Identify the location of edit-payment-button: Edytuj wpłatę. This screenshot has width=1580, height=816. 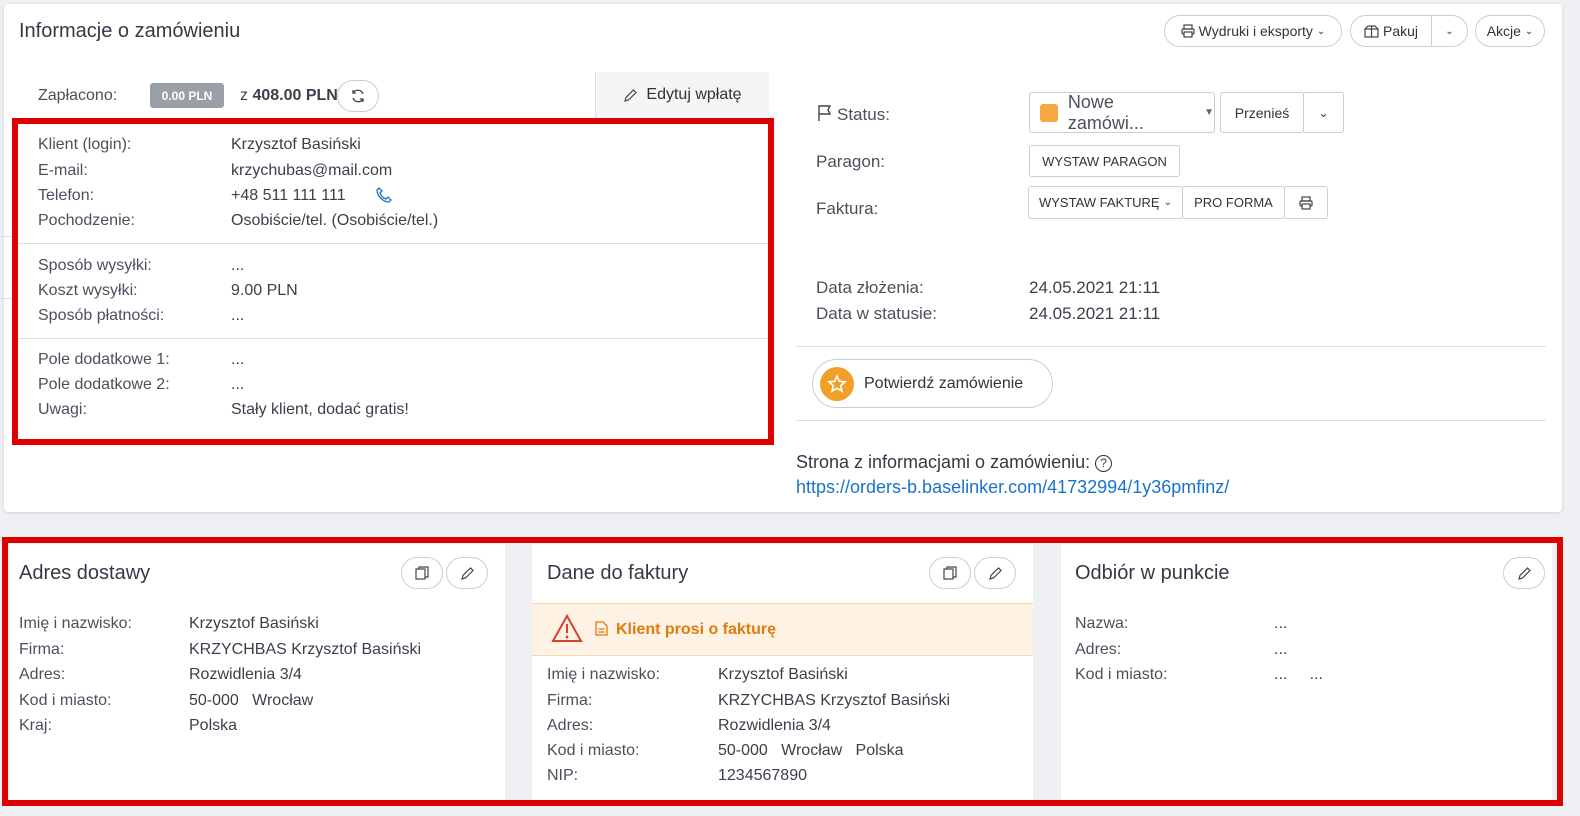
(682, 95).